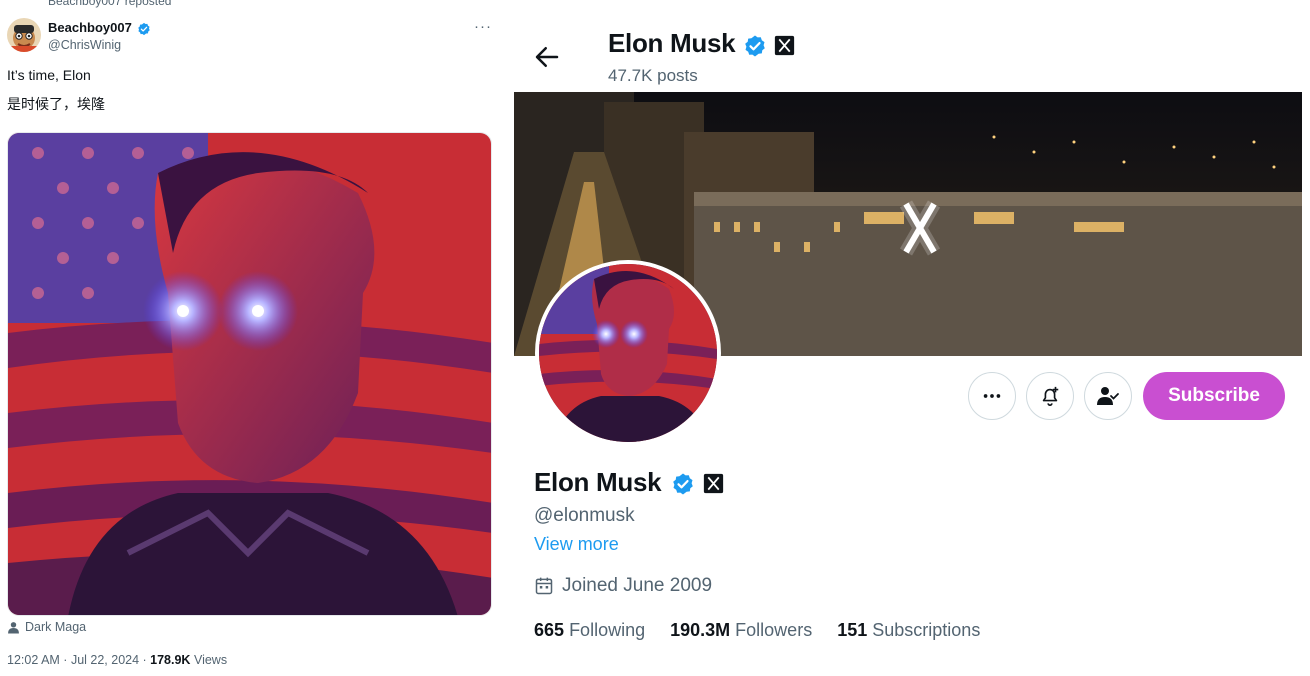 This screenshot has width=1310, height=676. I want to click on views-label: Views, so click(210, 660).